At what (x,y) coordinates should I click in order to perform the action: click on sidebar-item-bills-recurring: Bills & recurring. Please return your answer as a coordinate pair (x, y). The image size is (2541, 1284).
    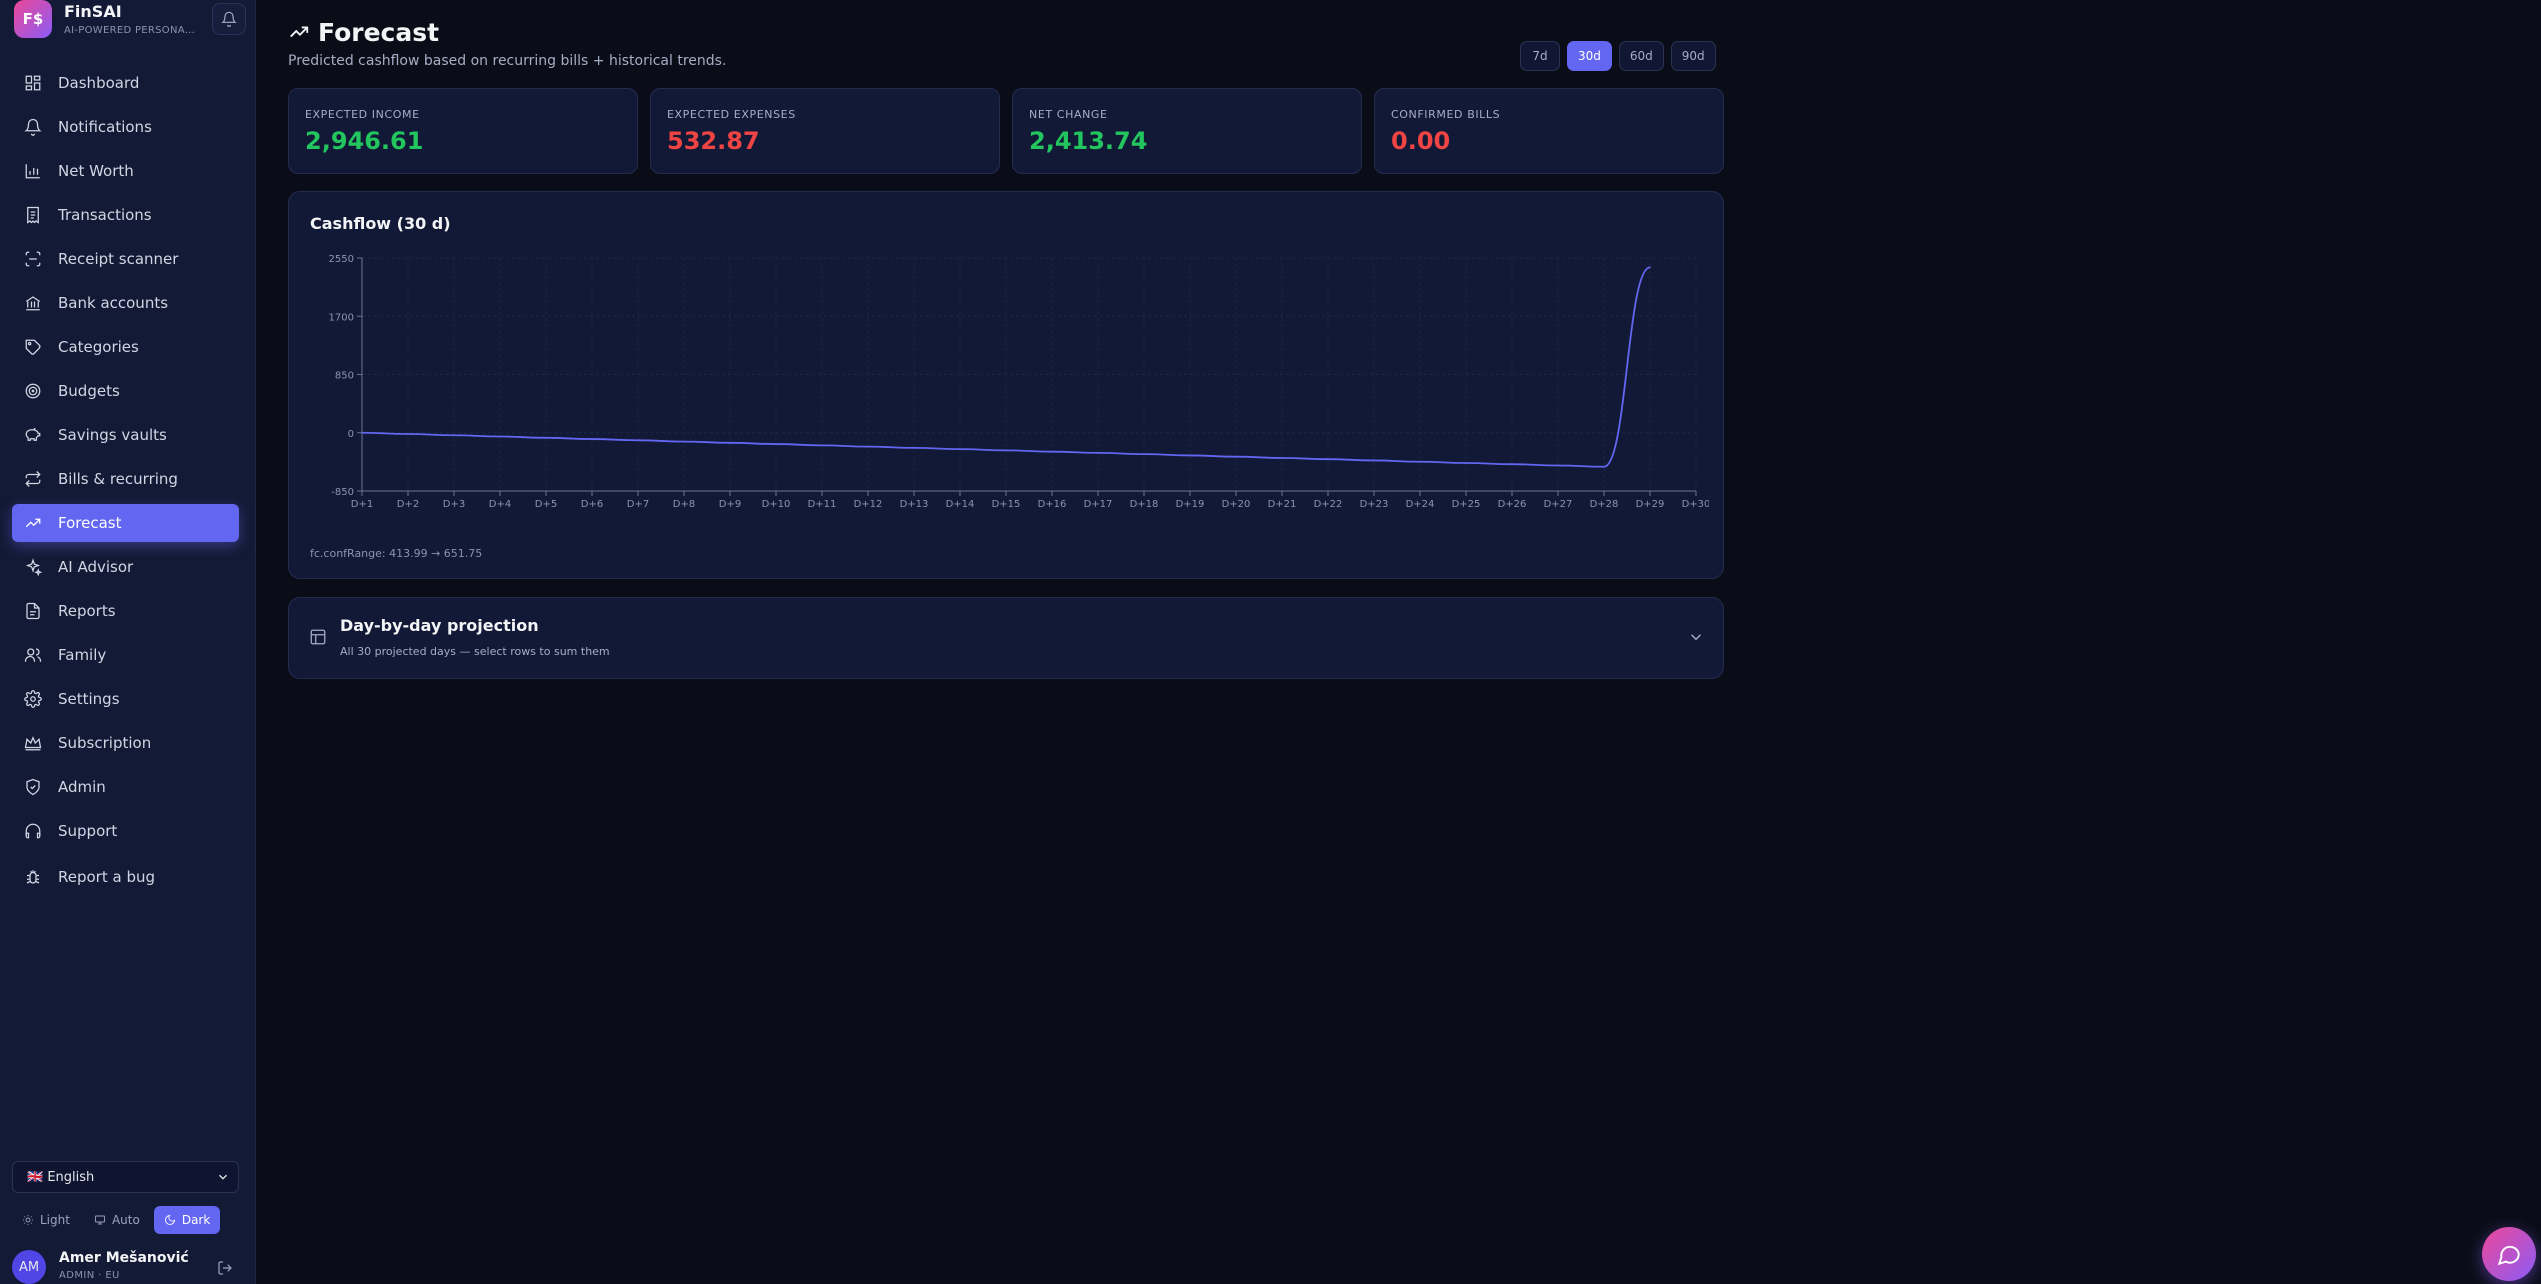
    Looking at the image, I should click on (125, 479).